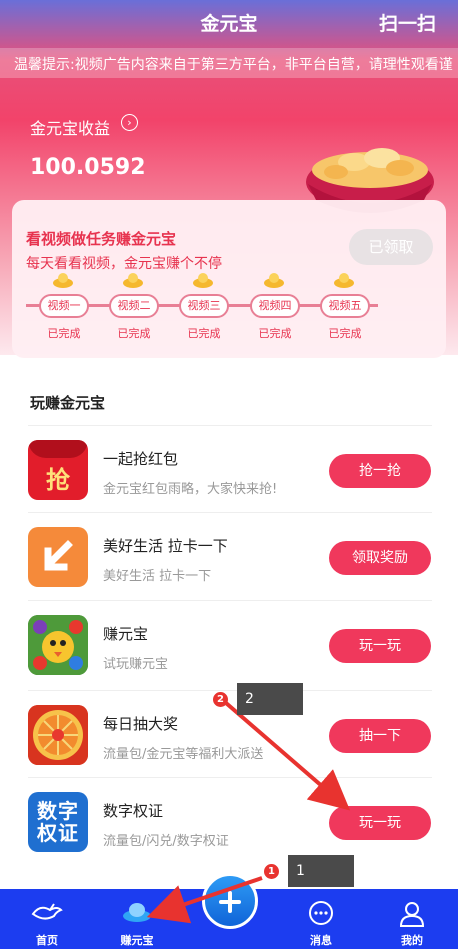 Image resolution: width=458 pixels, height=949 pixels. Describe the element at coordinates (271, 871) in the screenshot. I see `annotation-badge-1: 1` at that location.